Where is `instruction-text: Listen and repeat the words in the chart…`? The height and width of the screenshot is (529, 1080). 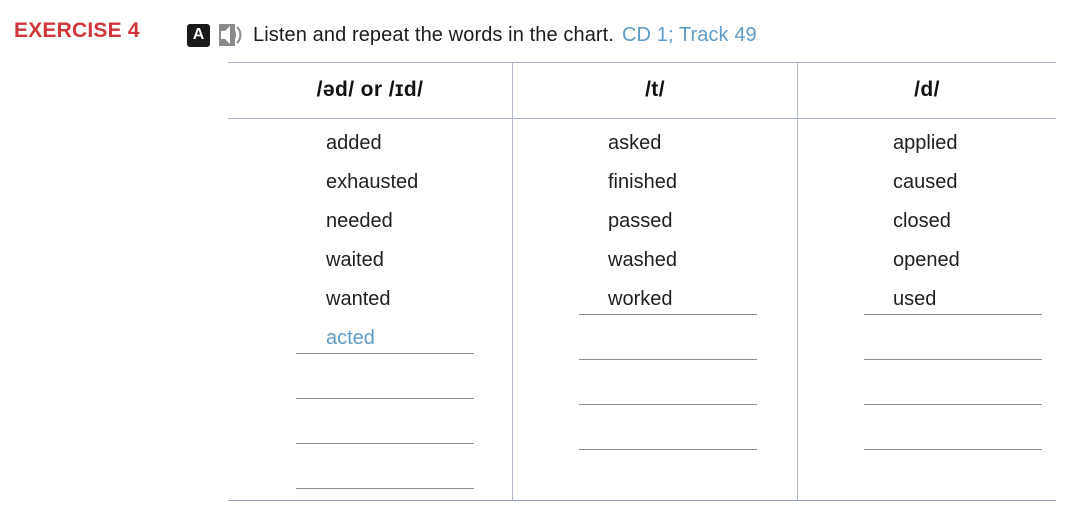
instruction-text: Listen and repeat the words in the chart… is located at coordinates (433, 34).